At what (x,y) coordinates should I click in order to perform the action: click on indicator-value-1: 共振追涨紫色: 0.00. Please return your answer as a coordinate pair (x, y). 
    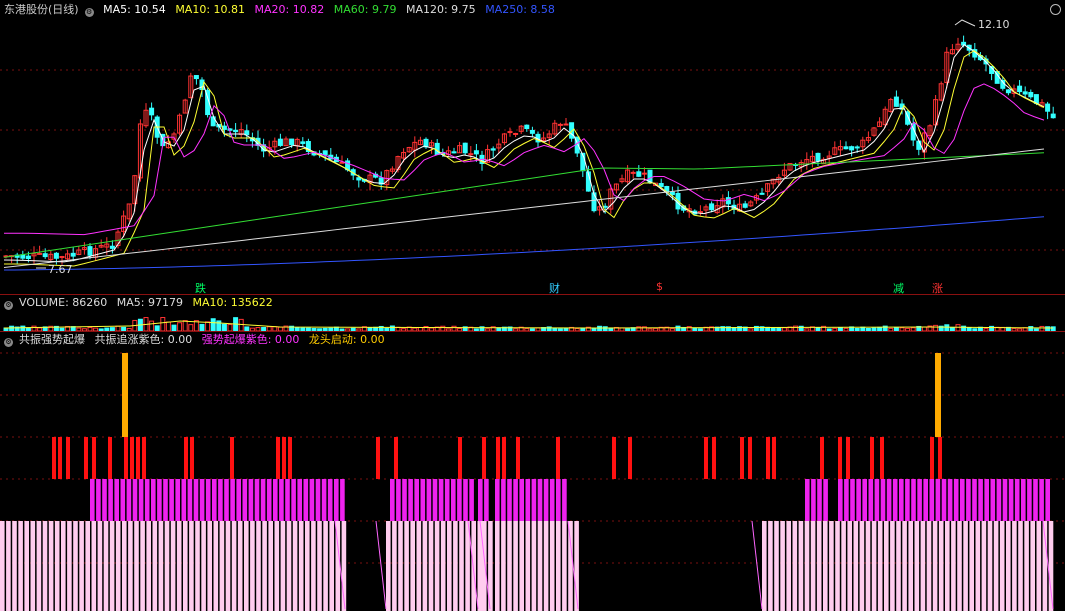
    Looking at the image, I should click on (143, 339).